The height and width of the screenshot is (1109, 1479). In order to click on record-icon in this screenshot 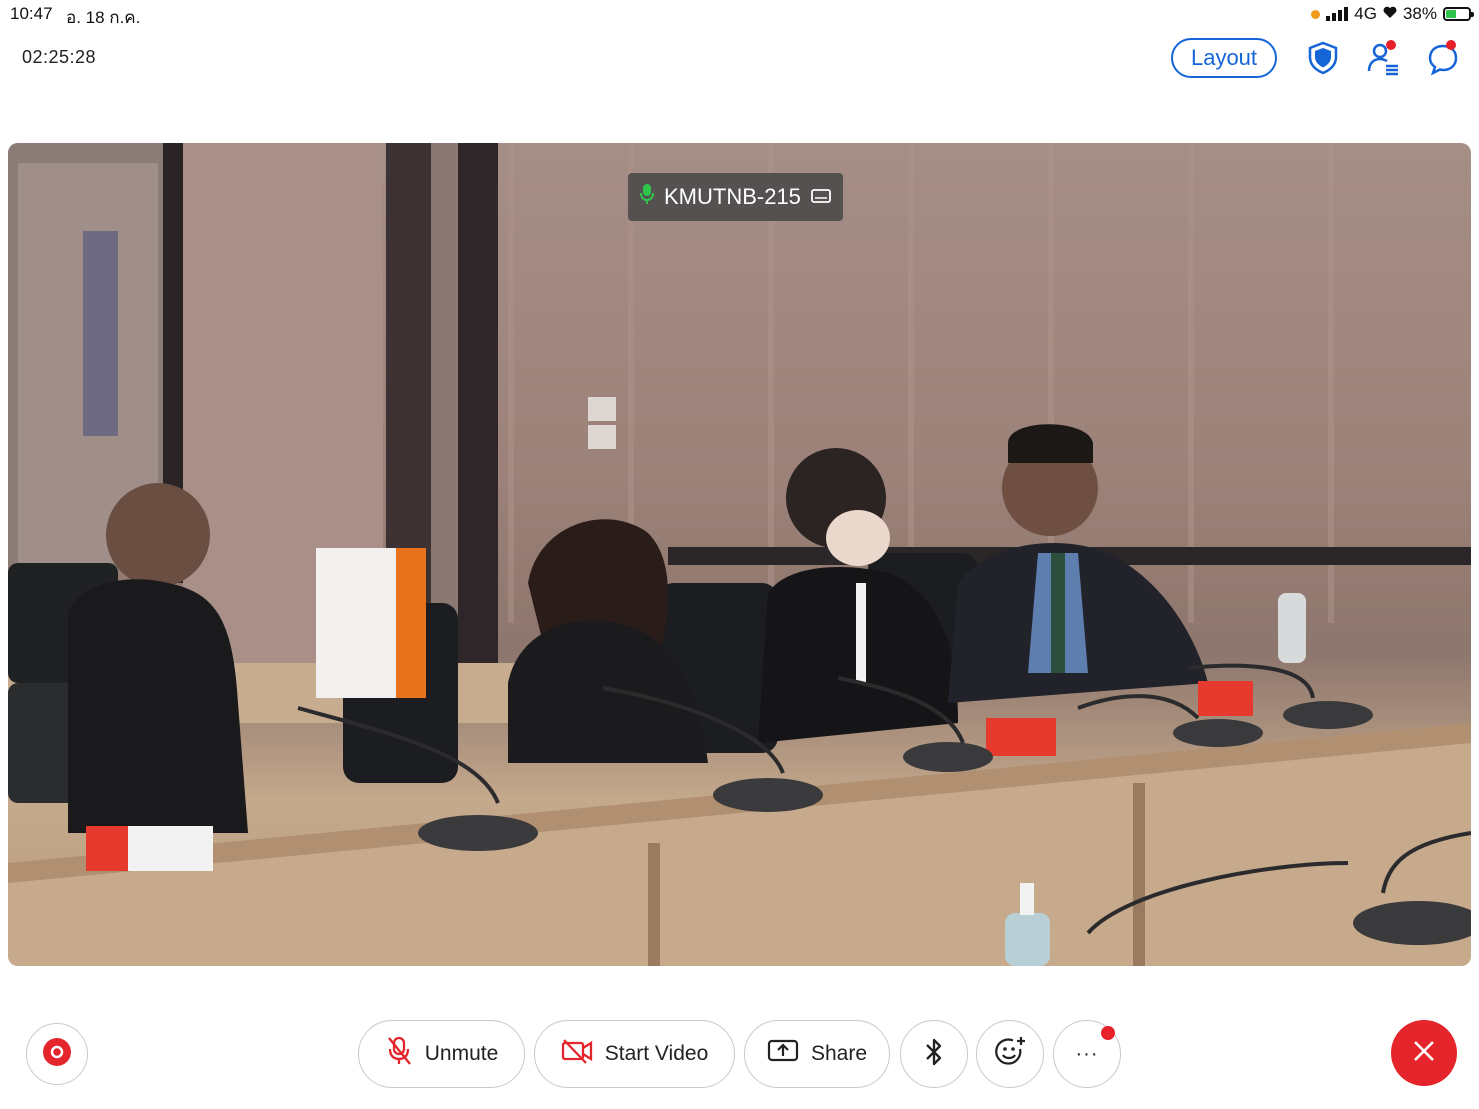, I will do `click(57, 1054)`.